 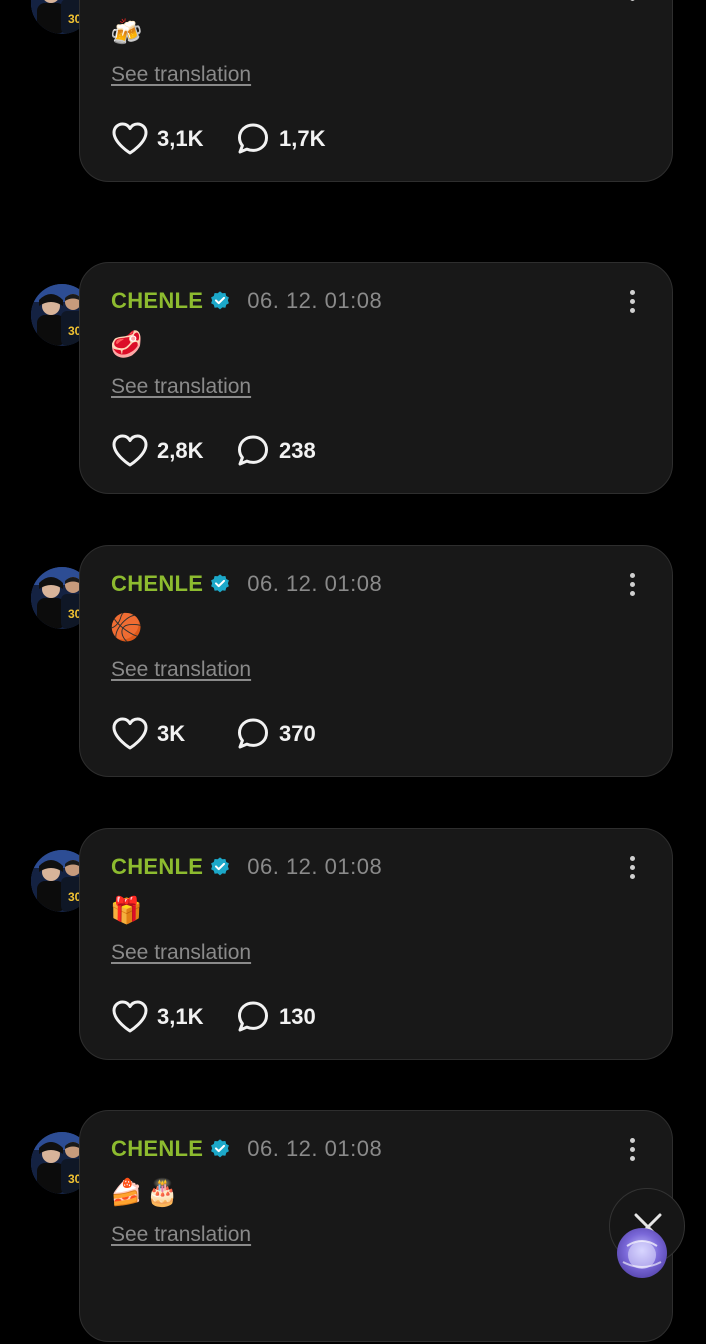 I want to click on like-button: 3K, so click(x=173, y=734).